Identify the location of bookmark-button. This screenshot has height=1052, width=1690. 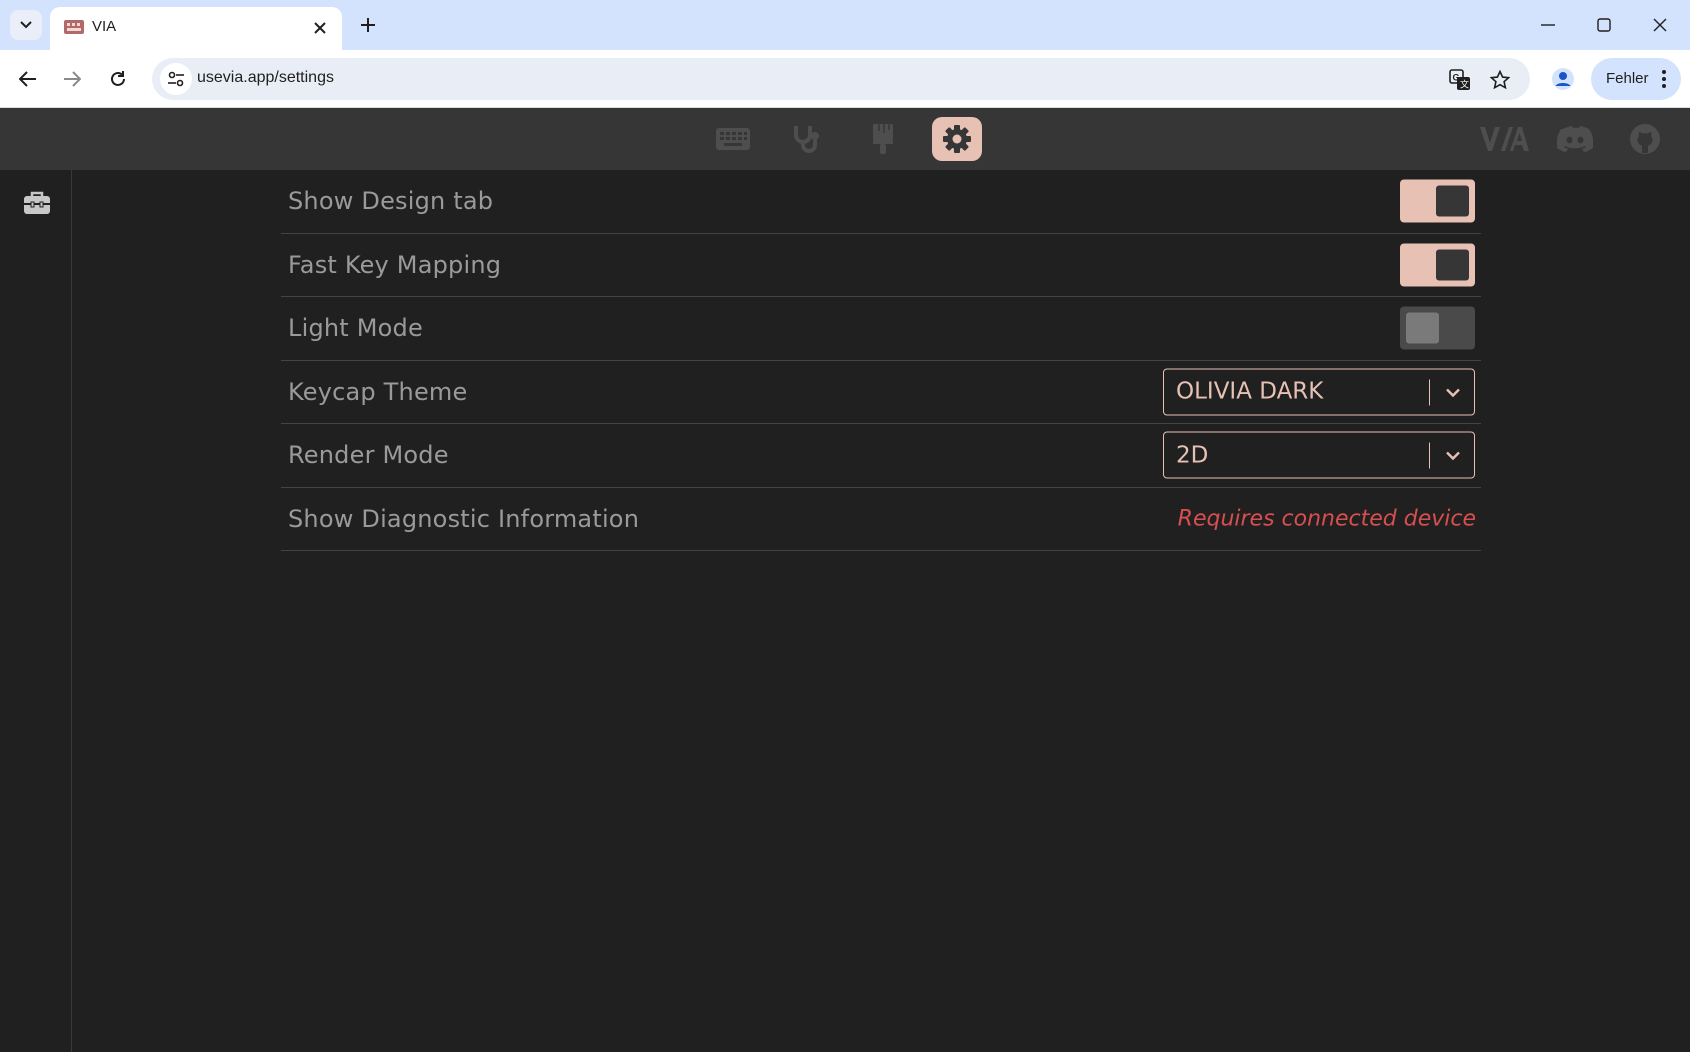
(1500, 80).